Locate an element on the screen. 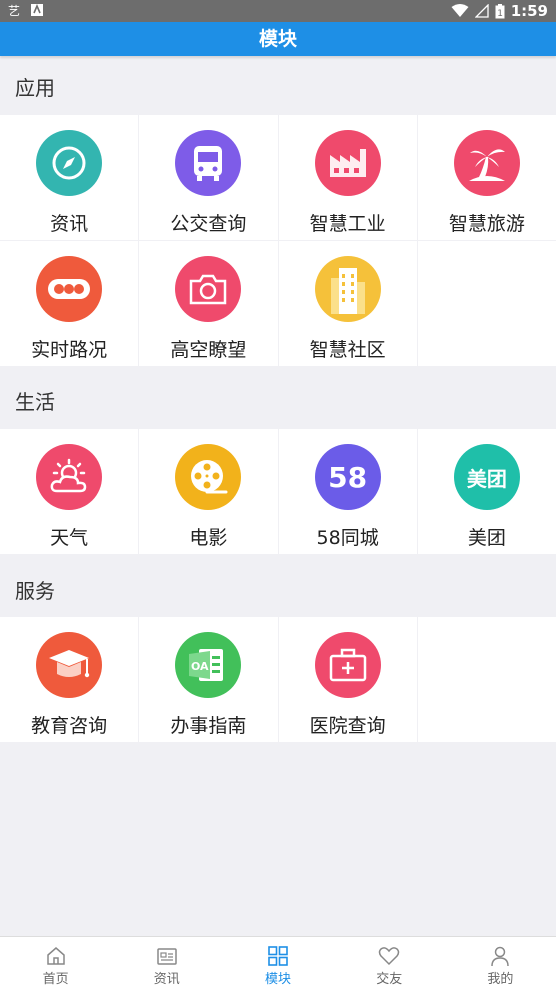 Image resolution: width=556 pixels, height=989 pixels. module-label: 实时路况 is located at coordinates (69, 350).